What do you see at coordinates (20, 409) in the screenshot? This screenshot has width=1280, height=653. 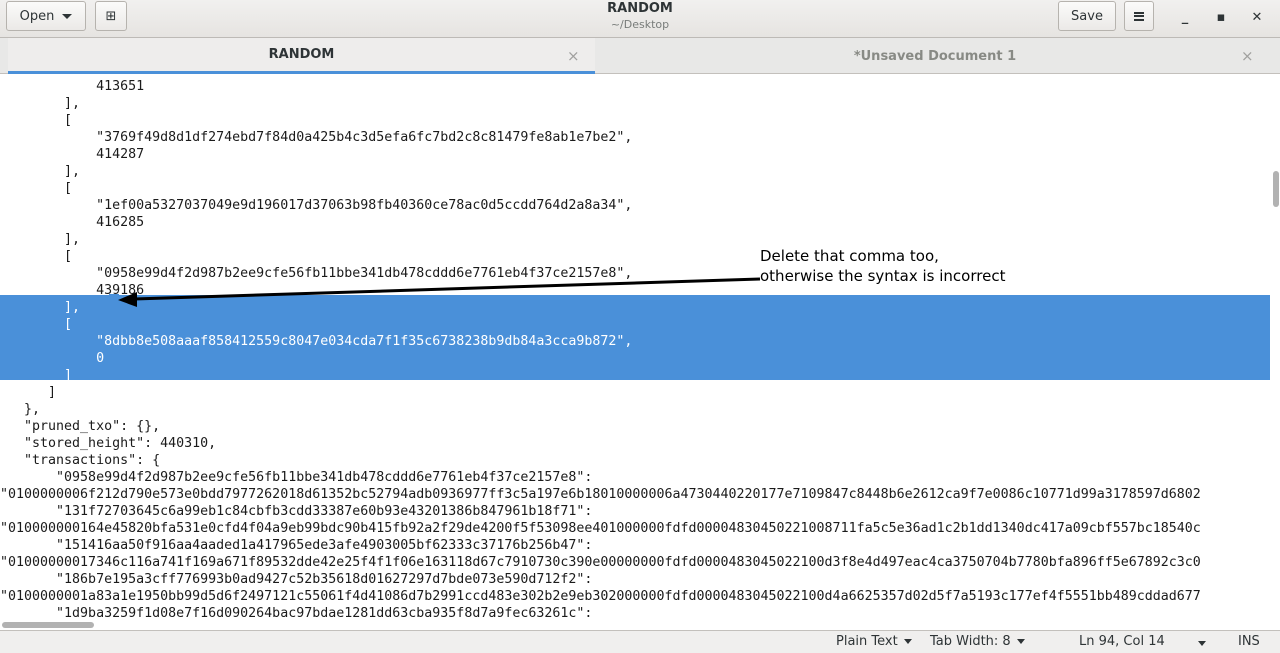 I see `code-line: },` at bounding box center [20, 409].